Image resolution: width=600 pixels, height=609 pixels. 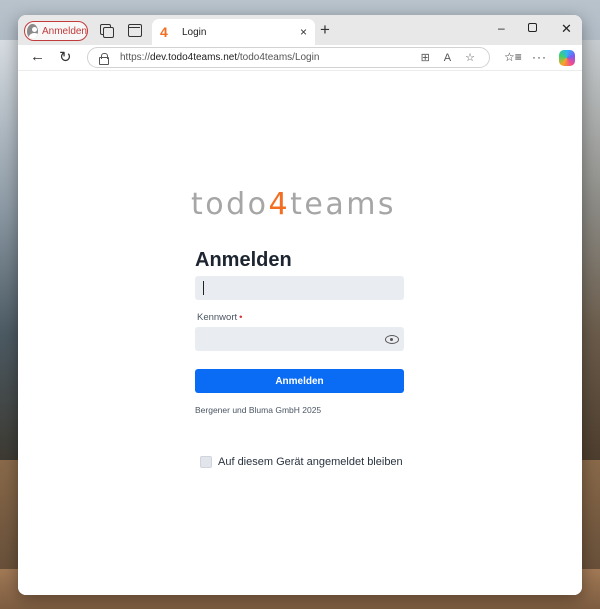 I want to click on remember-me: Auf diesem Gerät angemeldet bleiben, so click(x=301, y=462).